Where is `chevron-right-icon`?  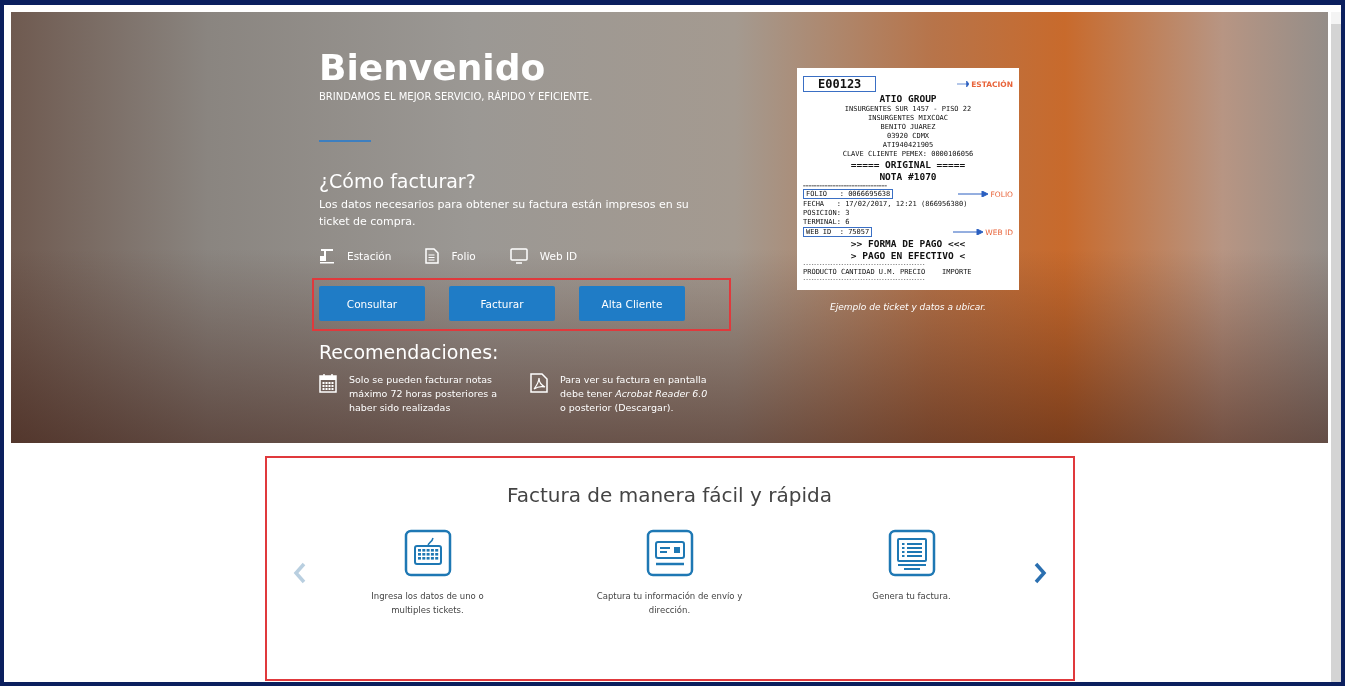
chevron-right-icon is located at coordinates (1039, 573).